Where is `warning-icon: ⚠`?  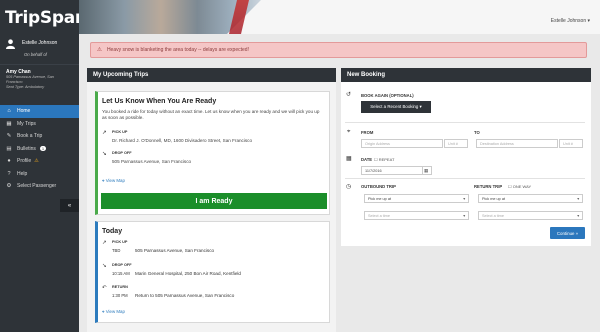 warning-icon: ⚠ is located at coordinates (36, 161).